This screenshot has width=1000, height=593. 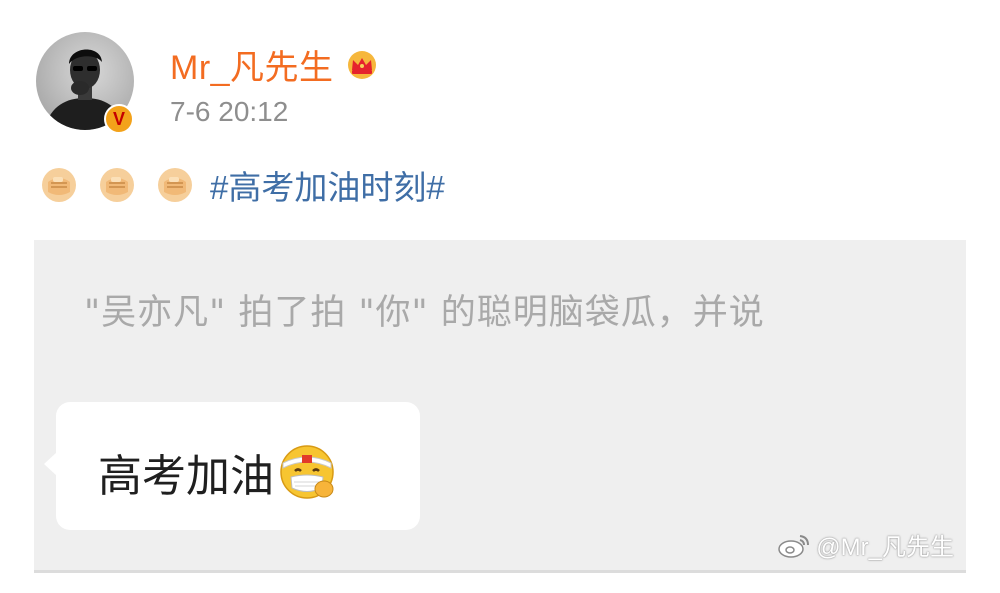 What do you see at coordinates (885, 547) in the screenshot?
I see `watermark-text: @Mr_凡先生` at bounding box center [885, 547].